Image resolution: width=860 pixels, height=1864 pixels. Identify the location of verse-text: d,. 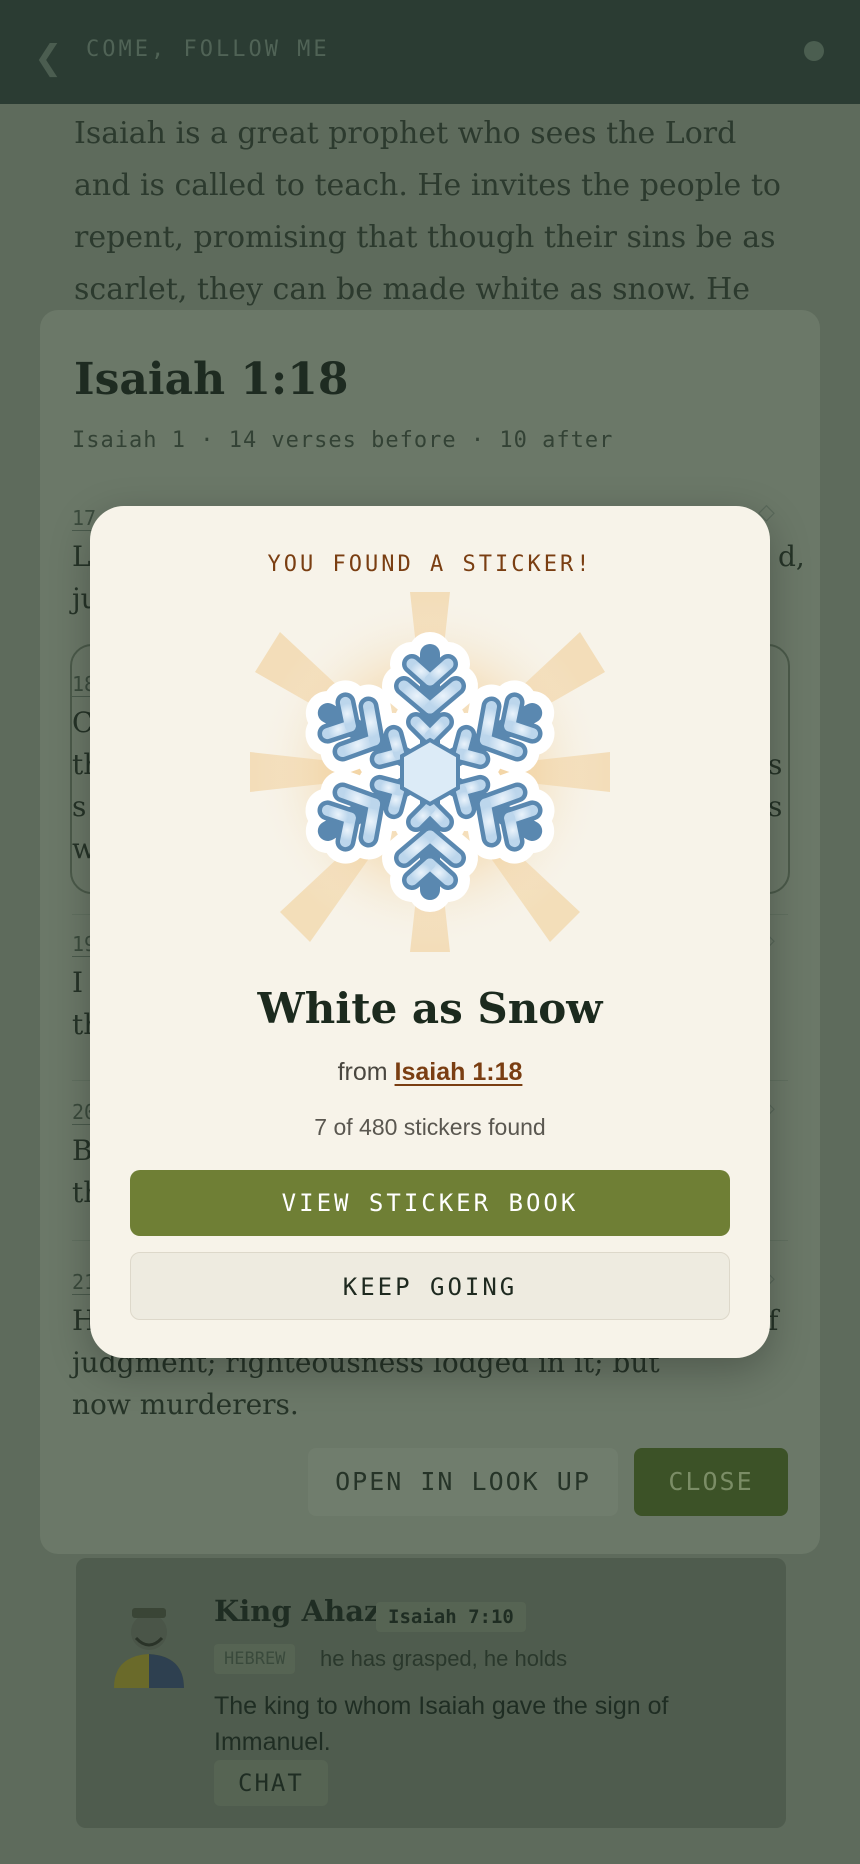
(808, 557).